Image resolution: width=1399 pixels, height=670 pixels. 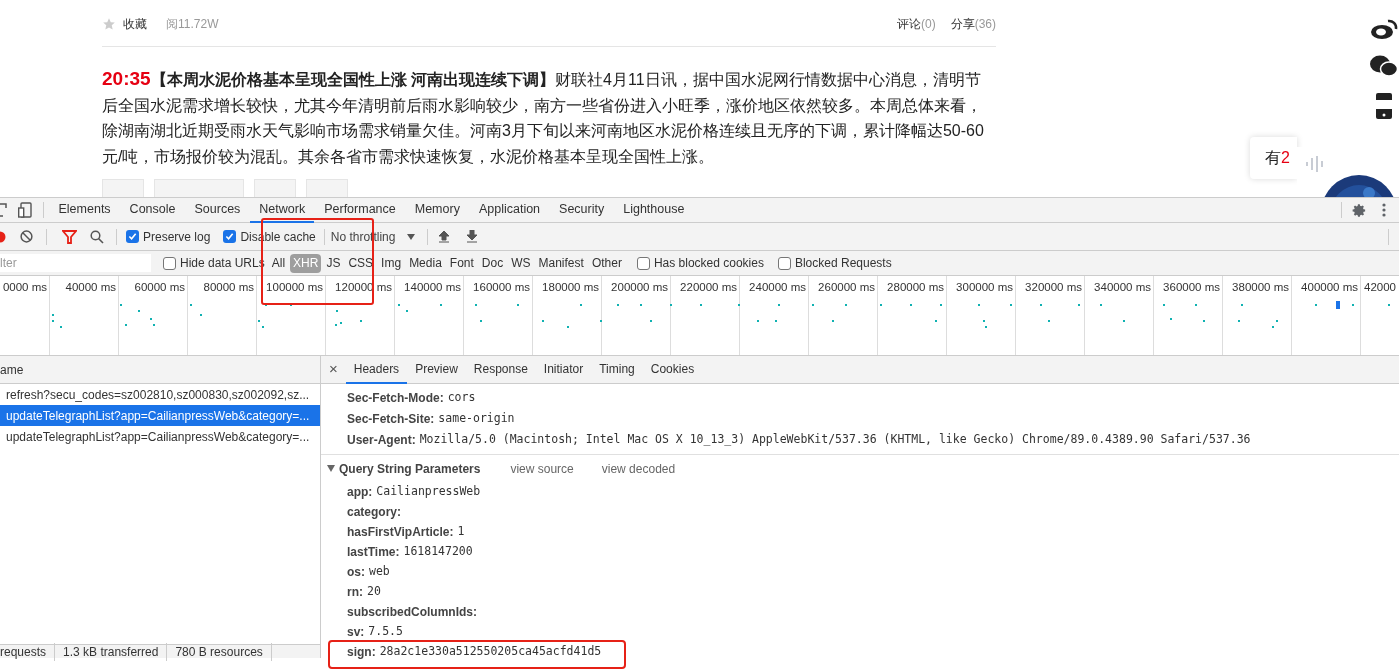 What do you see at coordinates (24, 287) in the screenshot?
I see `timeline-tick-label: 0000 ms` at bounding box center [24, 287].